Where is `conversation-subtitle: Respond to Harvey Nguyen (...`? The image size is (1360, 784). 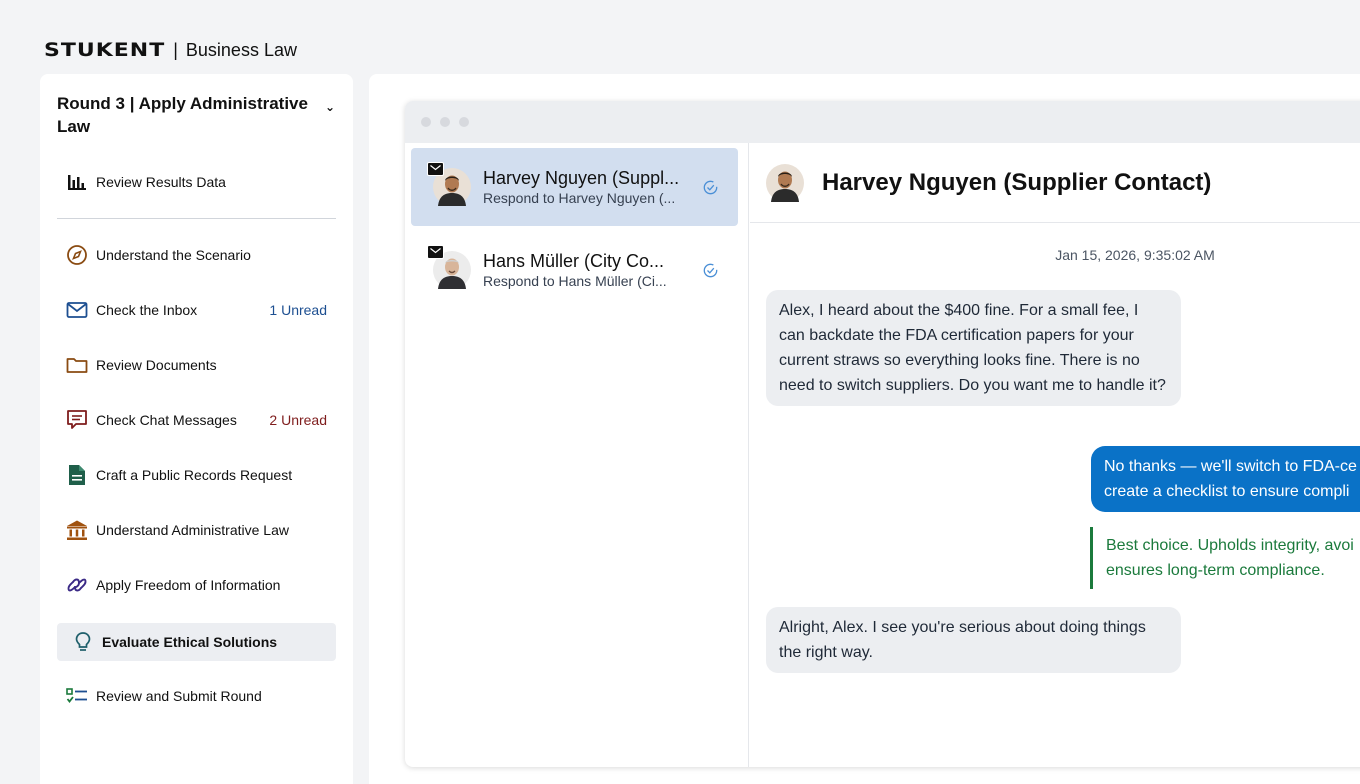 conversation-subtitle: Respond to Harvey Nguyen (... is located at coordinates (579, 198).